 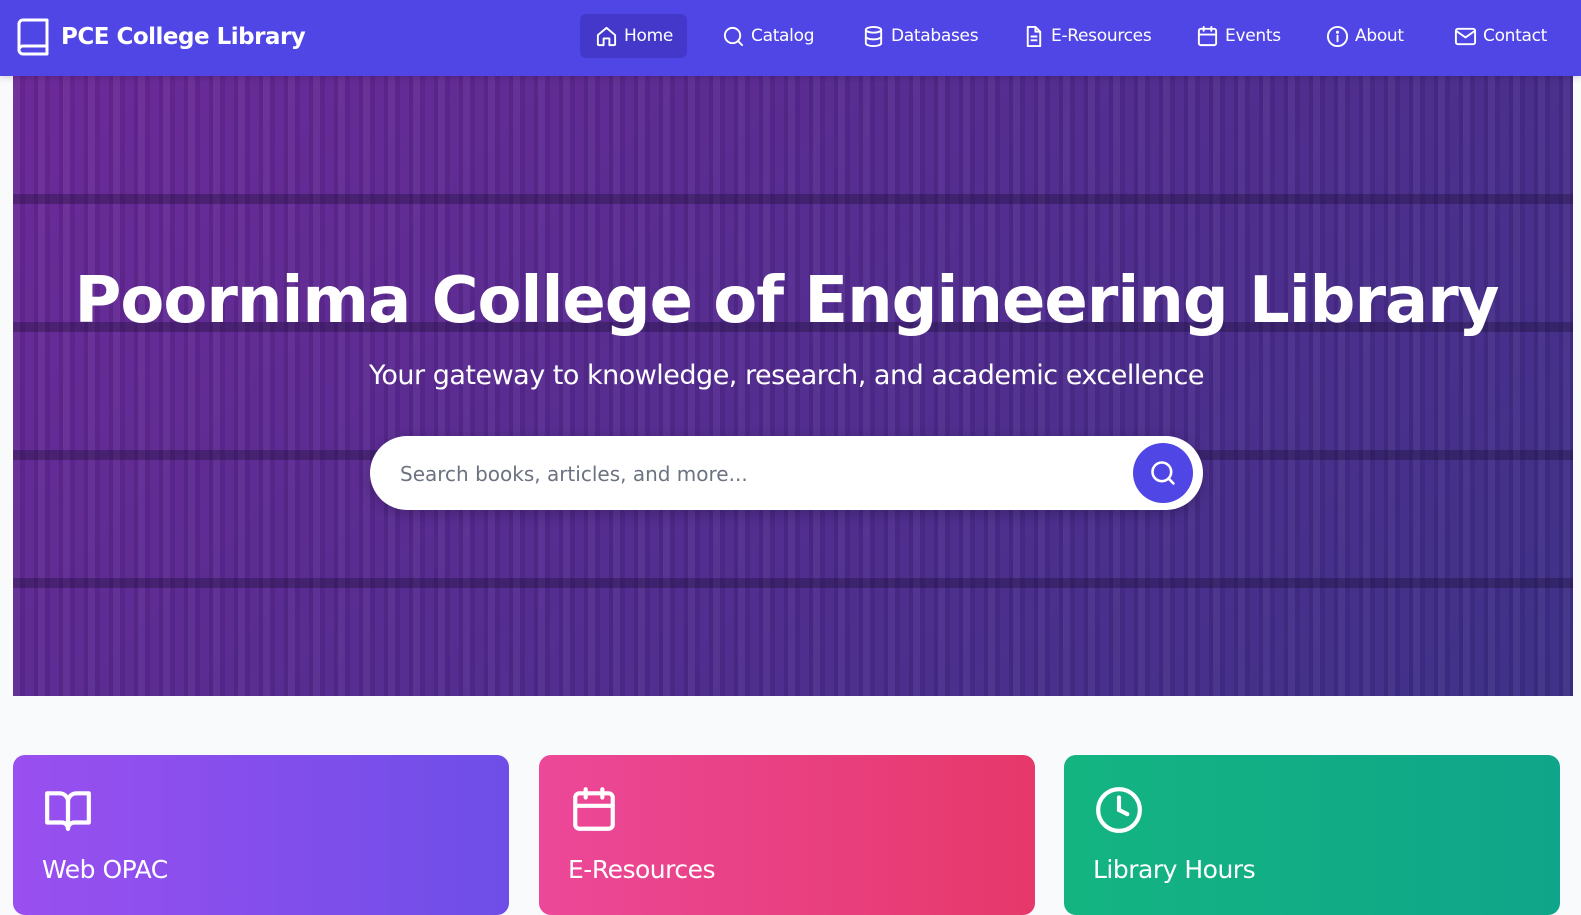 What do you see at coordinates (873, 36) in the screenshot?
I see `database-icon` at bounding box center [873, 36].